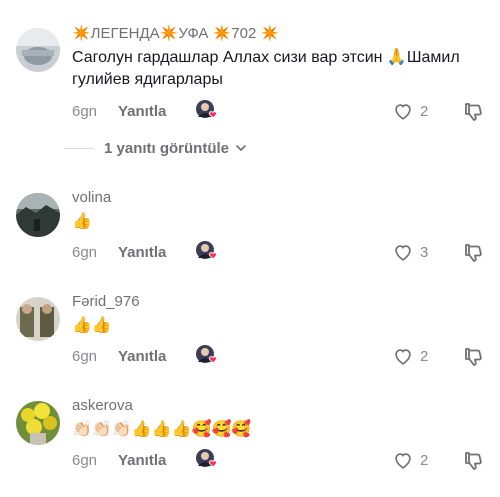 The height and width of the screenshot is (497, 500). Describe the element at coordinates (241, 148) in the screenshot. I see `chevron-down-icon` at that location.